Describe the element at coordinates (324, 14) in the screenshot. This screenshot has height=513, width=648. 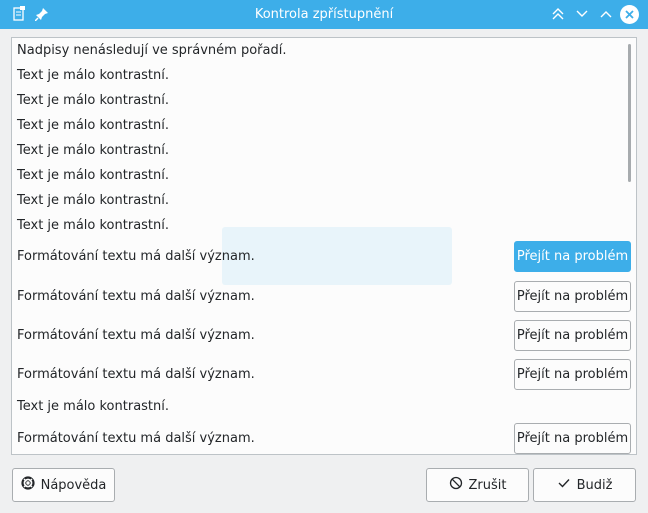
I see `title-bar: Kontrola zpřístupnění` at that location.